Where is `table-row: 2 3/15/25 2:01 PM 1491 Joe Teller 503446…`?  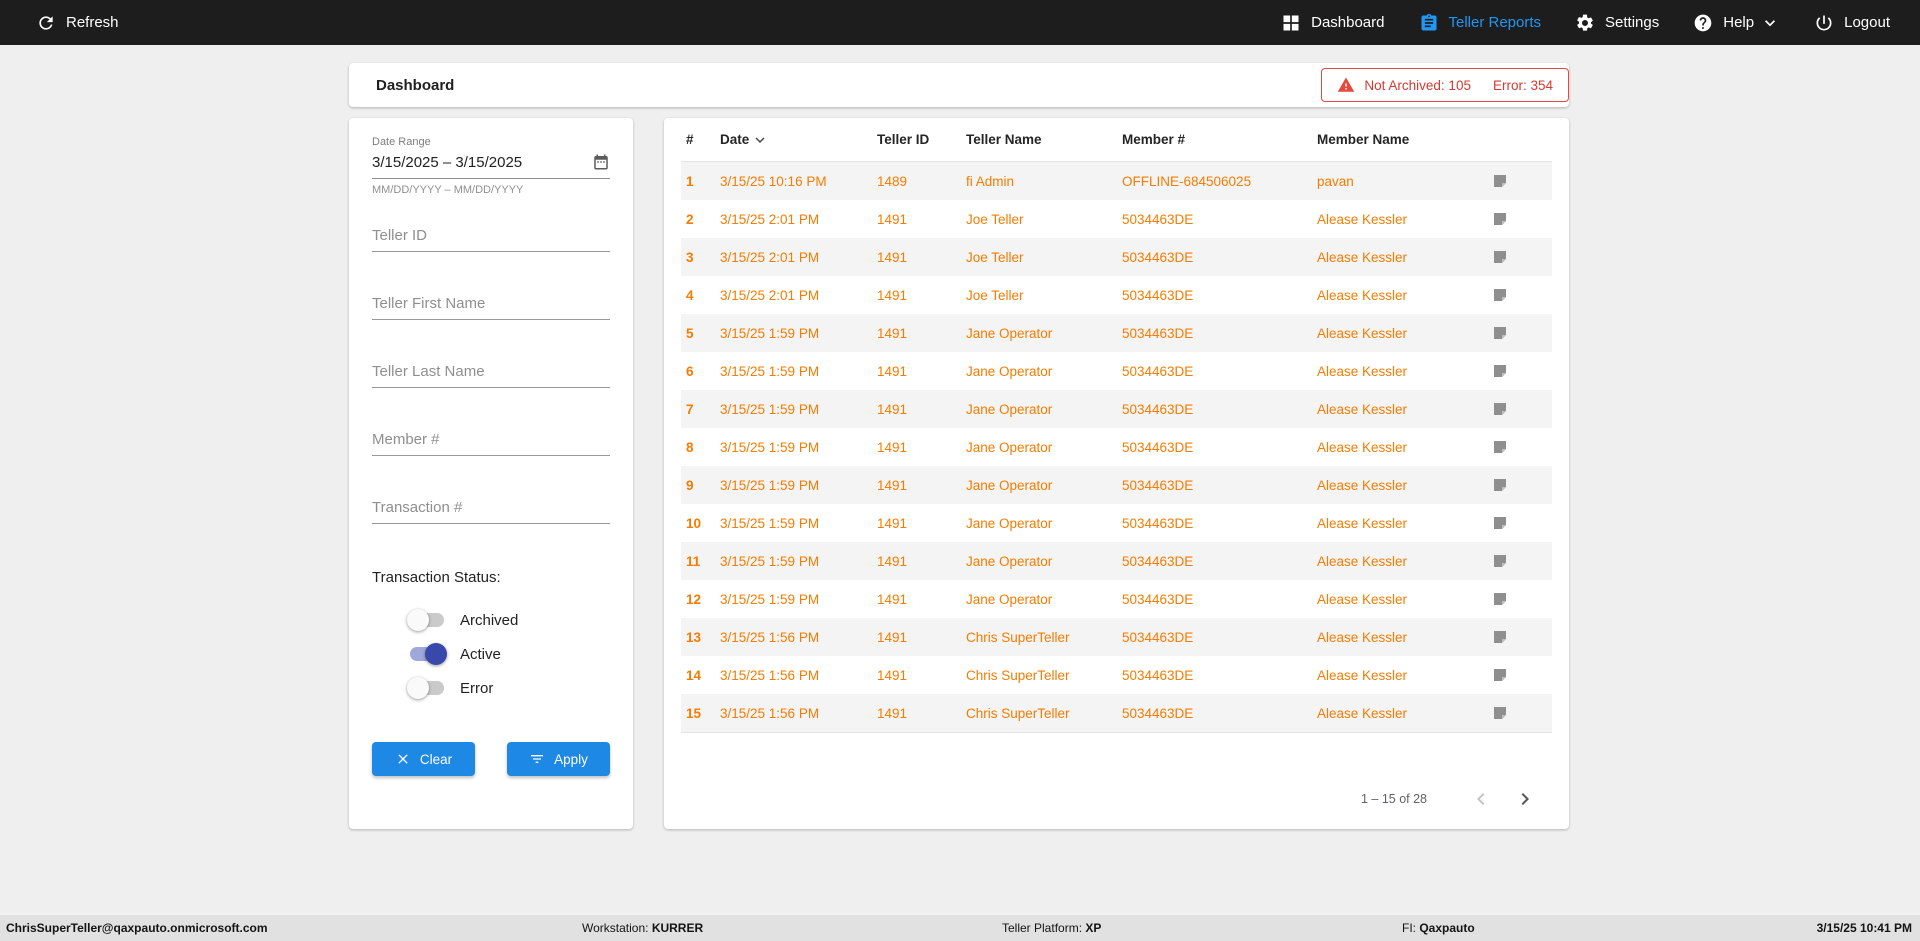 table-row: 2 3/15/25 2:01 PM 1491 Joe Teller 503446… is located at coordinates (1116, 219).